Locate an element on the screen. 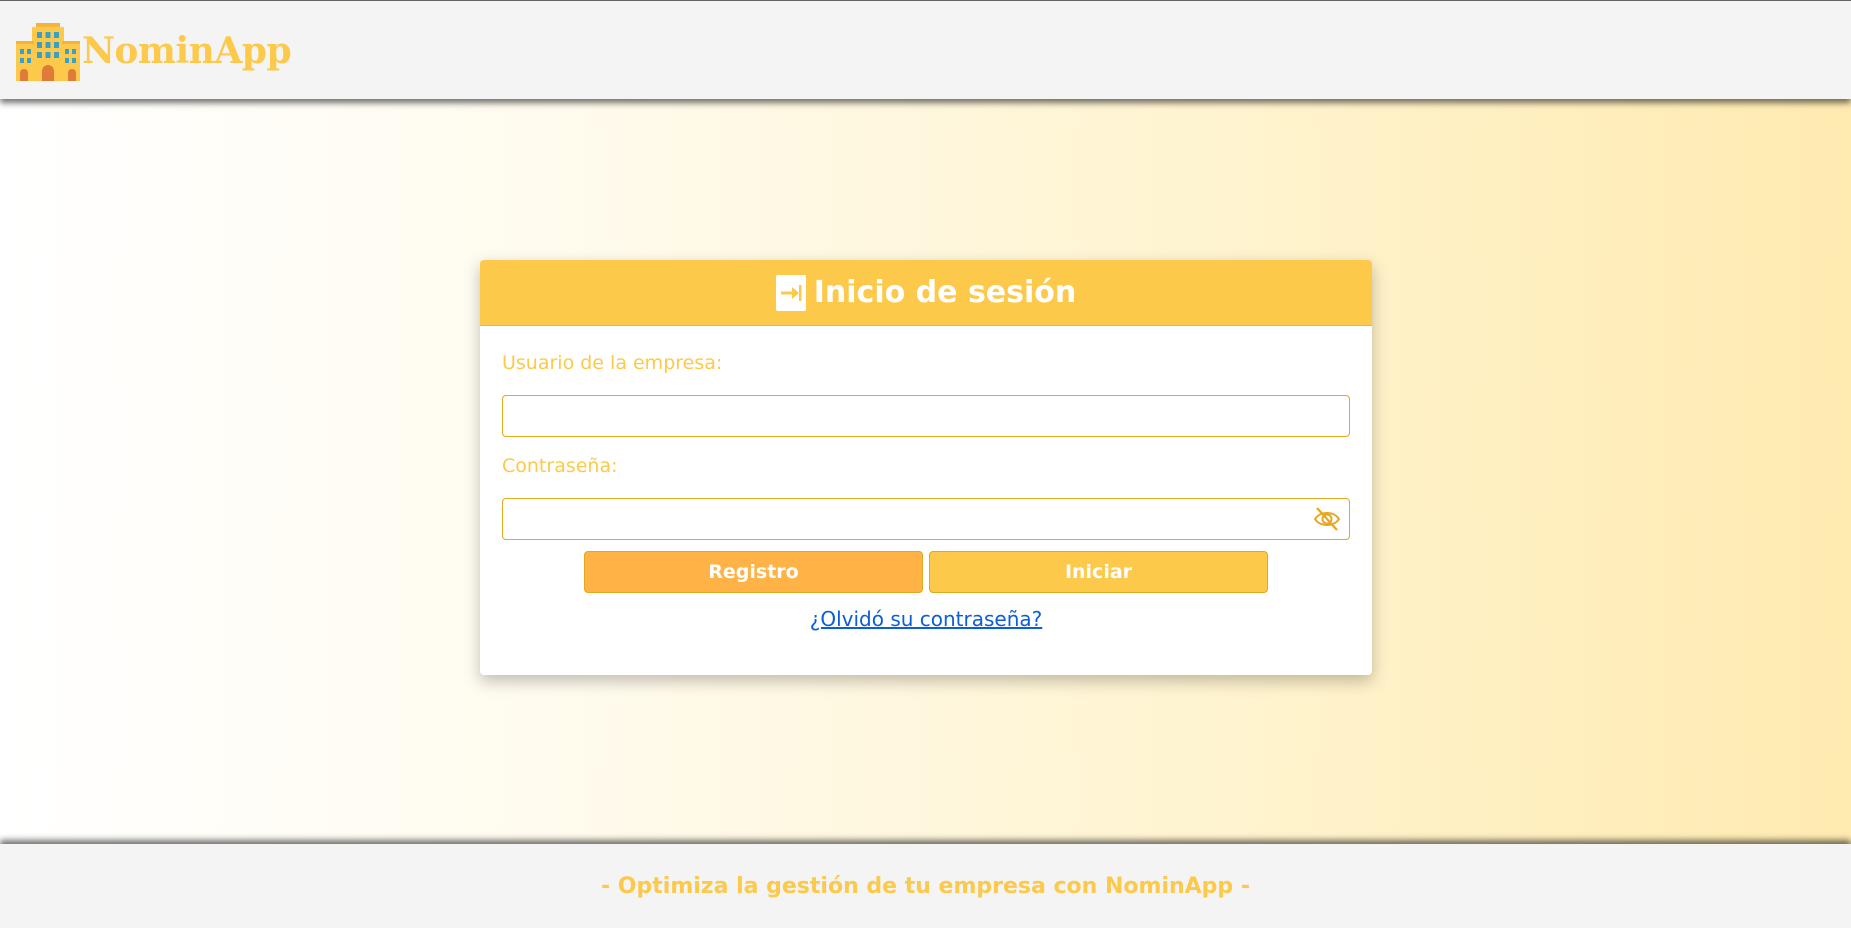 The image size is (1851, 928). brand-logo: NominApp is located at coordinates (154, 51).